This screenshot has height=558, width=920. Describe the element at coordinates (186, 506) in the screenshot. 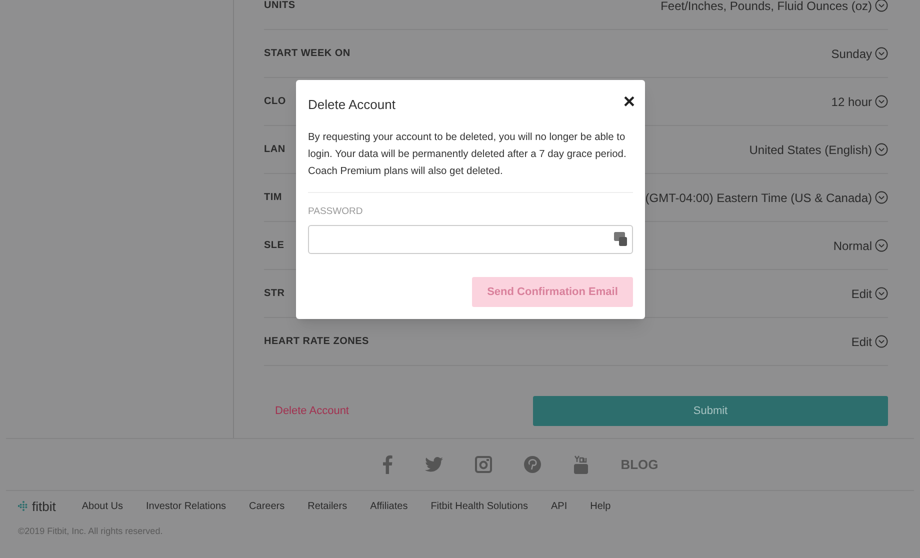

I see `footer-link: Investor Relations` at that location.